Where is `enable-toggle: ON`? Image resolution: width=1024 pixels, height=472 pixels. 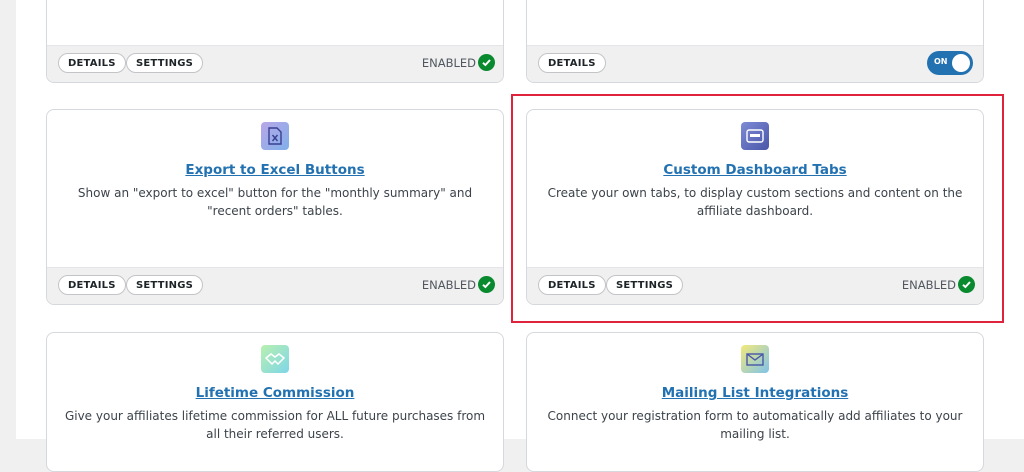
enable-toggle: ON is located at coordinates (950, 63).